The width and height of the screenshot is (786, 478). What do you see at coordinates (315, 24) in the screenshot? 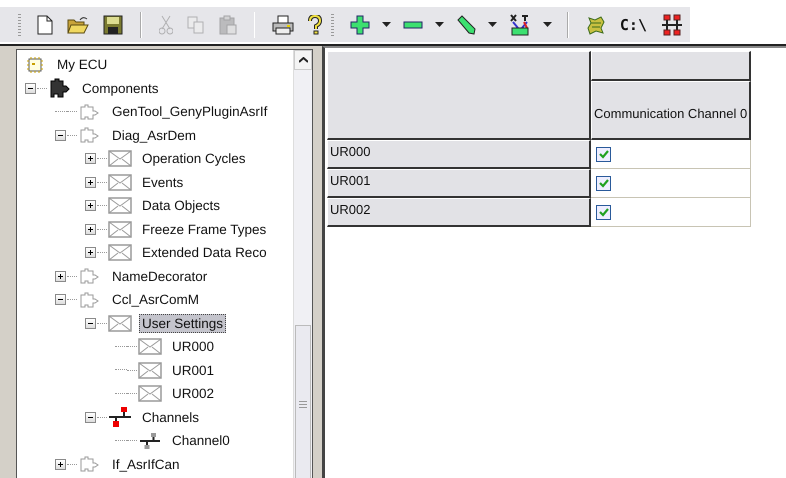
I see `help-icon` at bounding box center [315, 24].